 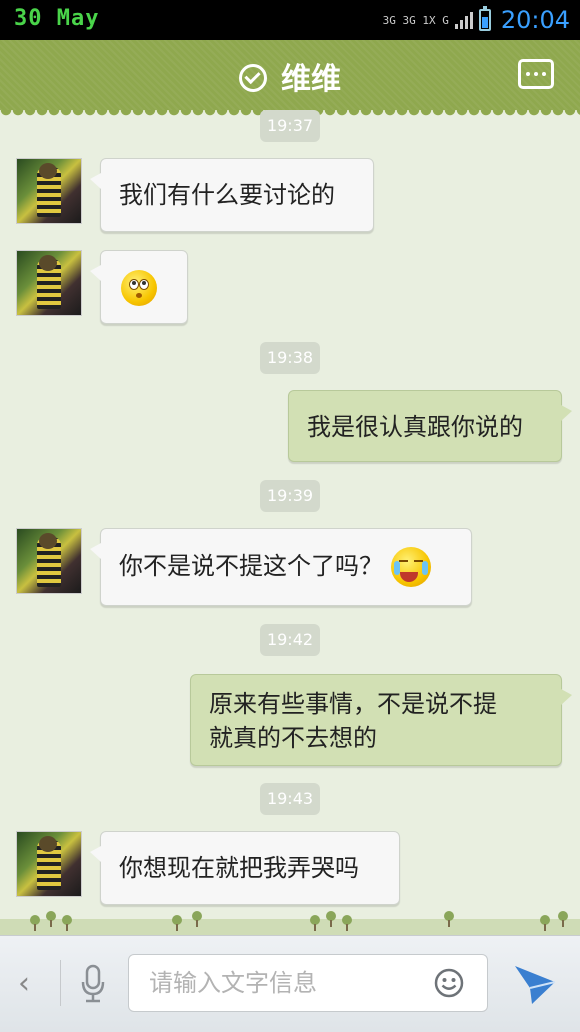 What do you see at coordinates (381, 720) in the screenshot?
I see `outgoing-message-bubble: 原来有些事情，不是说不提 就真的不去想的` at bounding box center [381, 720].